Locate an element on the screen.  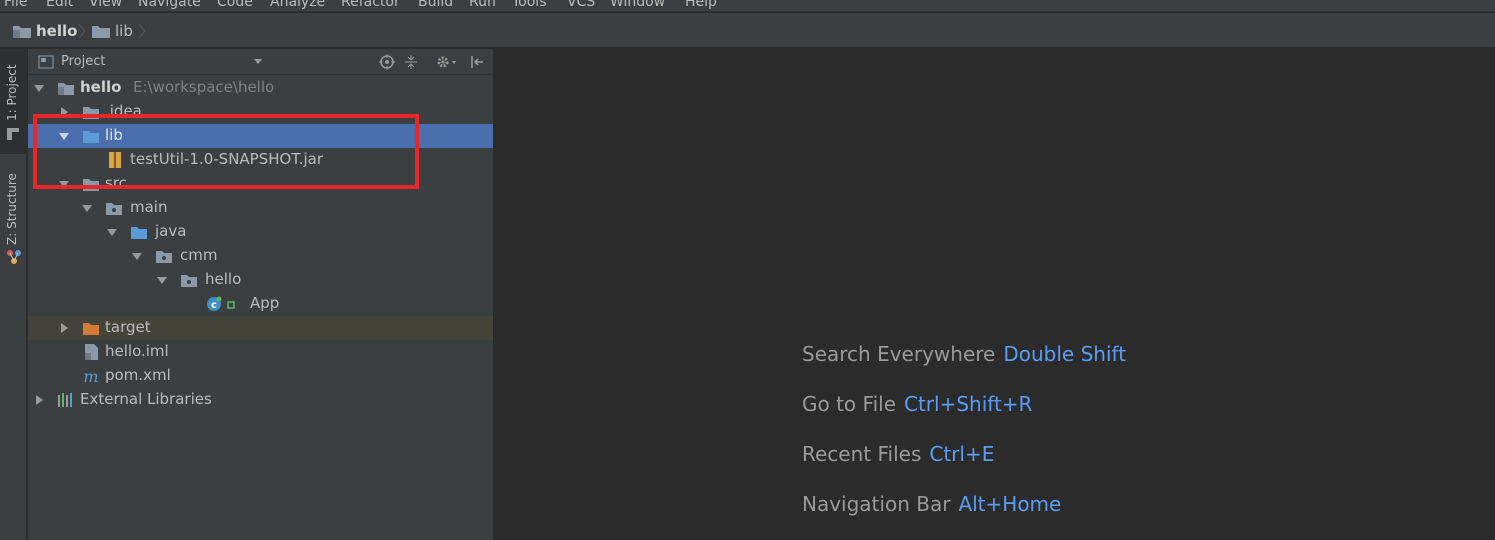
hide-panel-icon is located at coordinates (477, 62).